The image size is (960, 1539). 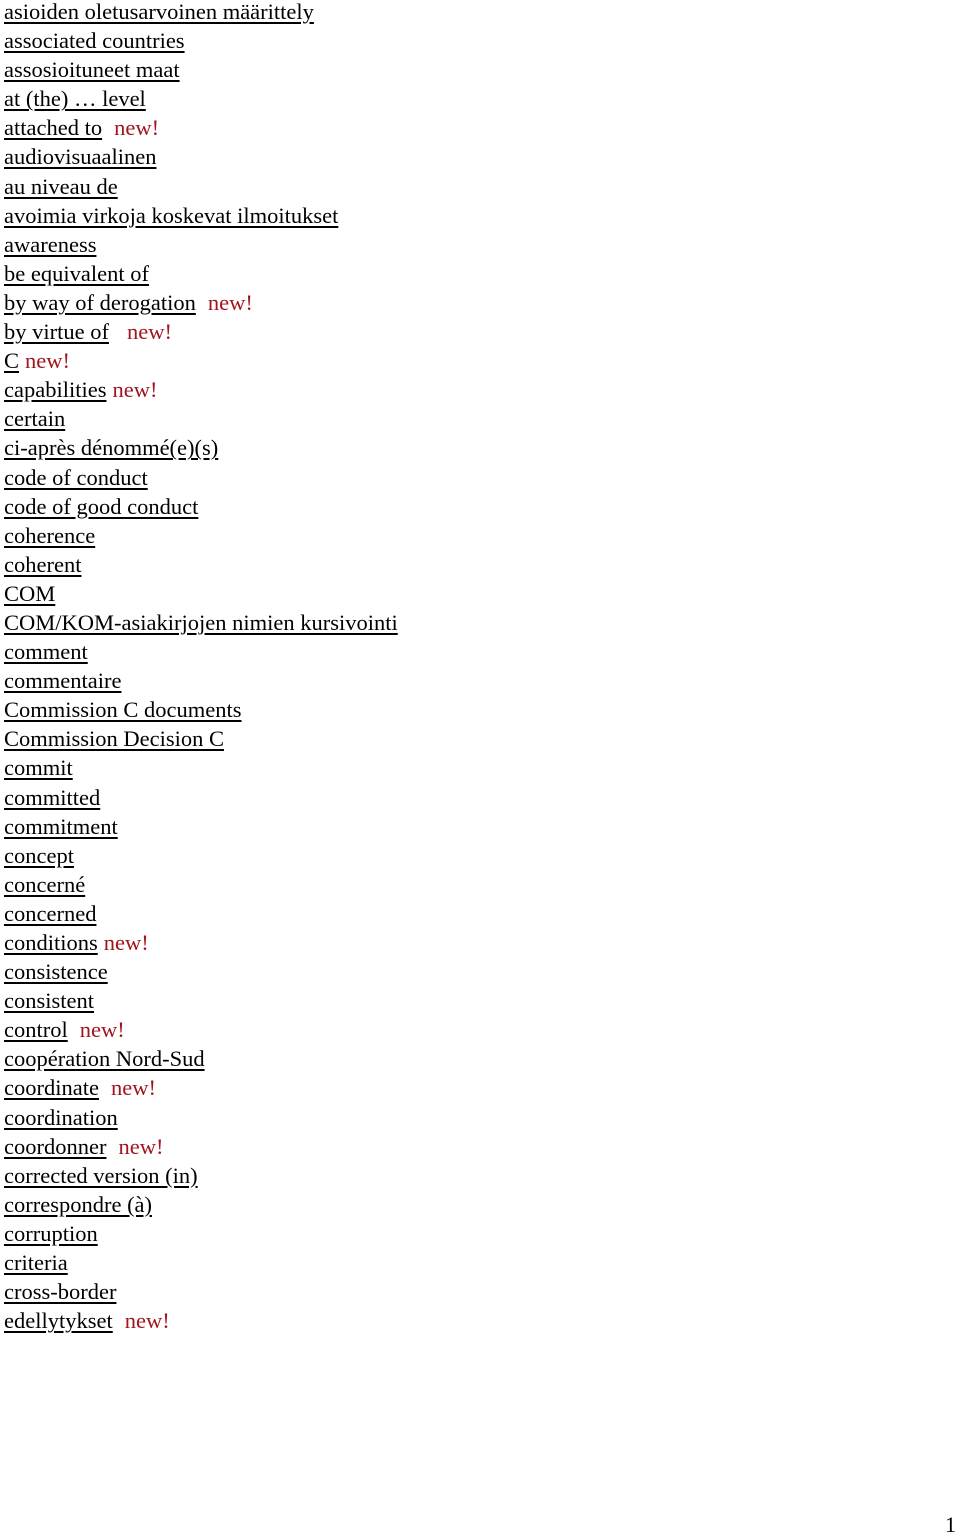 I want to click on glossary-term-link: consistent, so click(x=49, y=1000).